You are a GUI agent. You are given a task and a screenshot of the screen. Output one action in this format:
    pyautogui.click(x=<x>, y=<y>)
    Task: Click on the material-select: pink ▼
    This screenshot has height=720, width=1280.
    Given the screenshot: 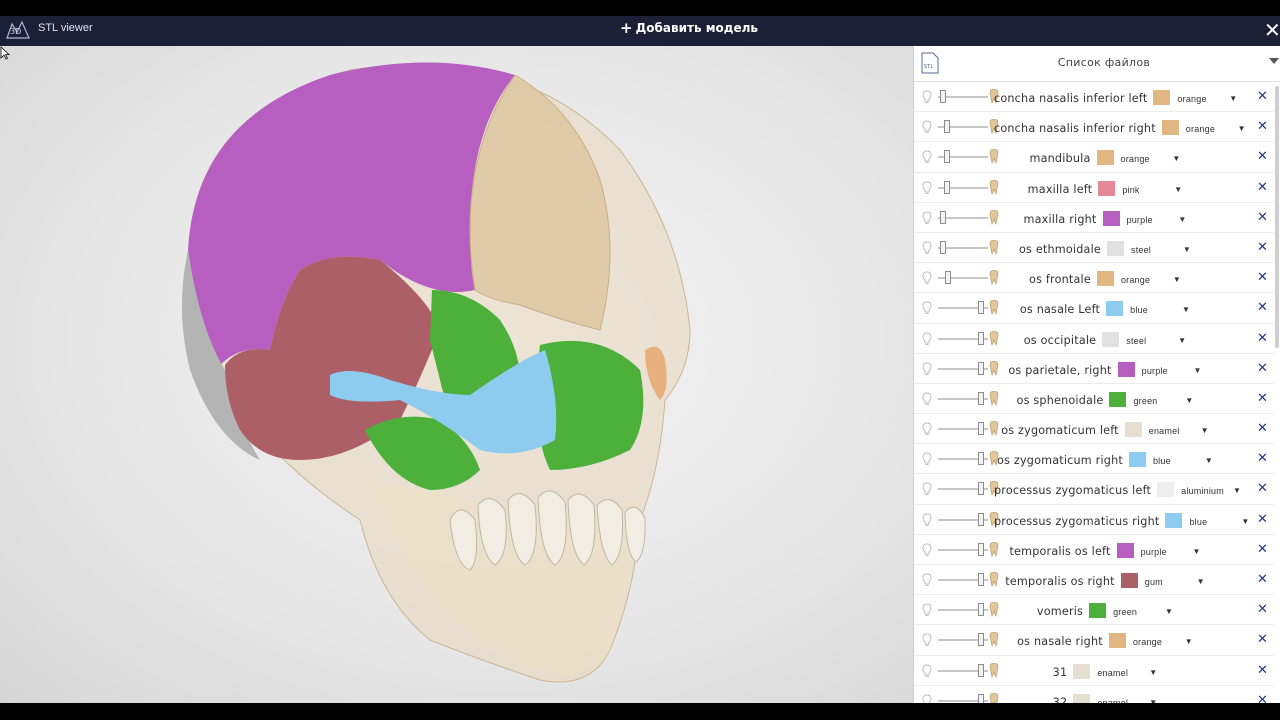 What is the action you would take?
    pyautogui.click(x=1152, y=190)
    